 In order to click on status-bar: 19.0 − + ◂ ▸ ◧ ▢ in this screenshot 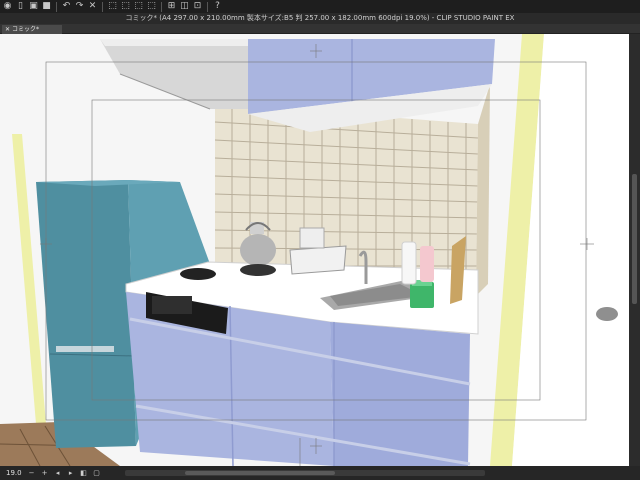, I will do `click(320, 473)`.